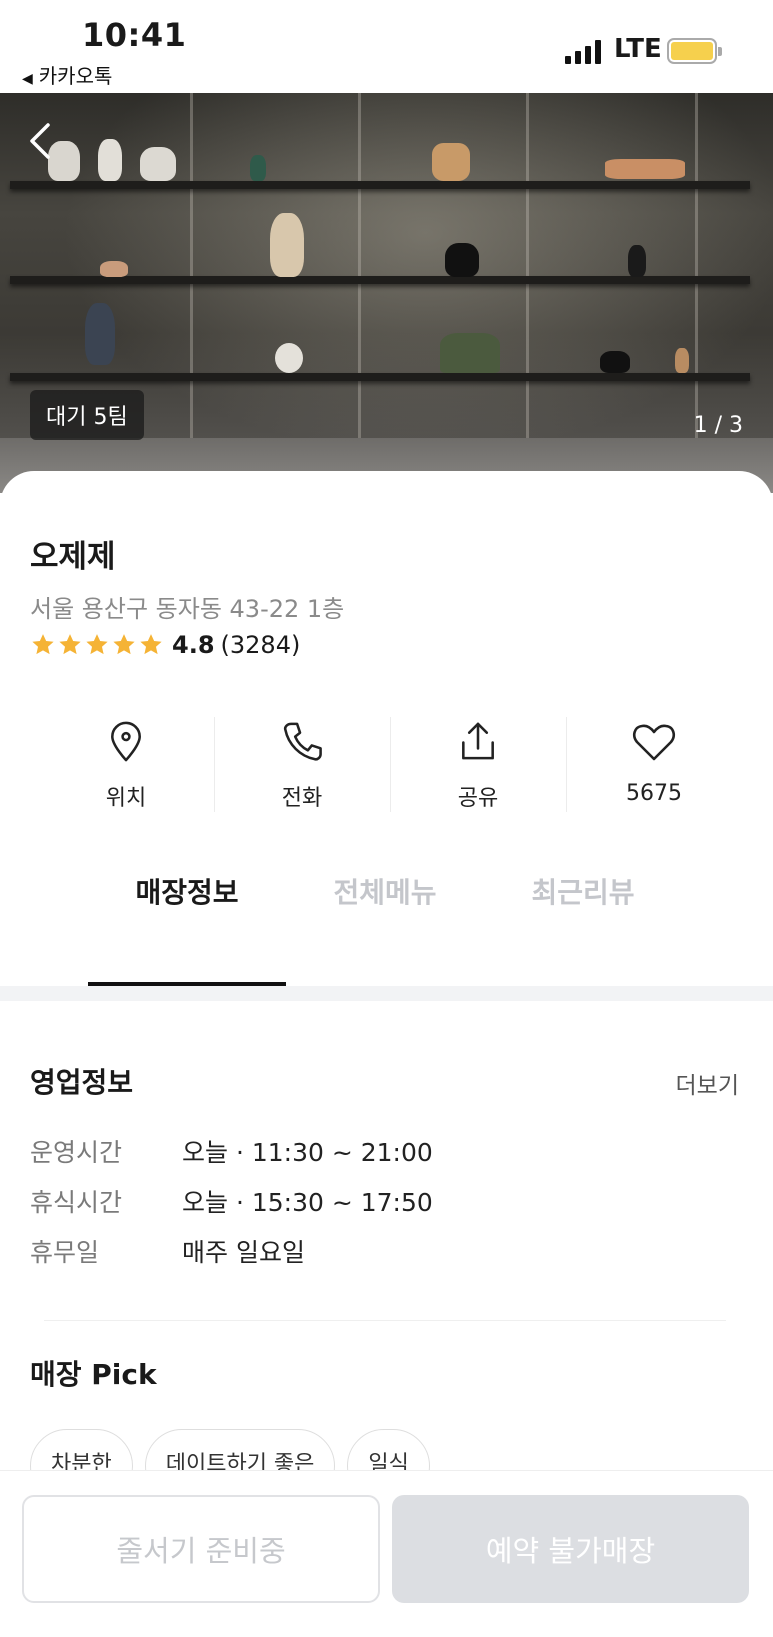 The width and height of the screenshot is (773, 1637). What do you see at coordinates (167, 1251) in the screenshot?
I see `info-row-closed: 휴무일 매주 일요일` at bounding box center [167, 1251].